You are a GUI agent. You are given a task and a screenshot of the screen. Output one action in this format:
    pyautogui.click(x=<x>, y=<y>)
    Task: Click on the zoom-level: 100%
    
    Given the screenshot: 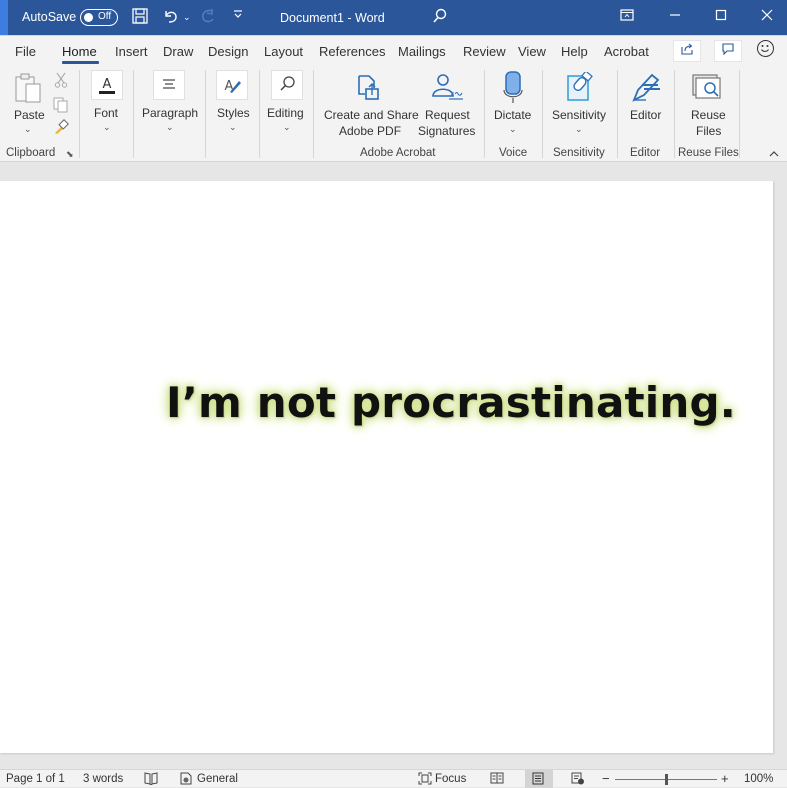 What is the action you would take?
    pyautogui.click(x=758, y=779)
    